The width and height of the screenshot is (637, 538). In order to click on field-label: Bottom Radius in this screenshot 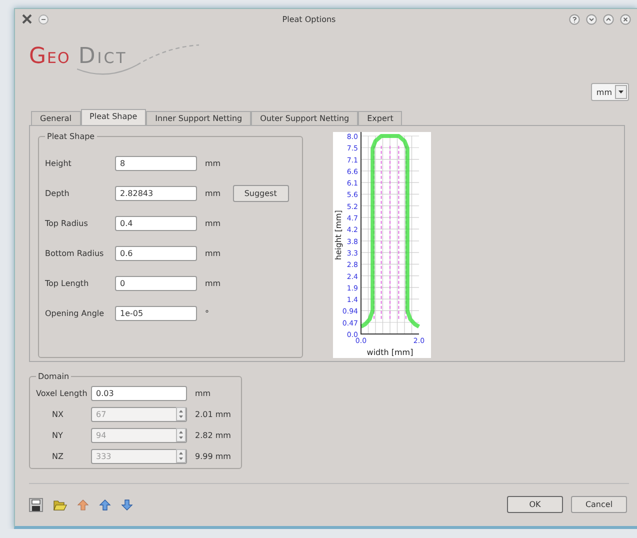, I will do `click(75, 253)`.